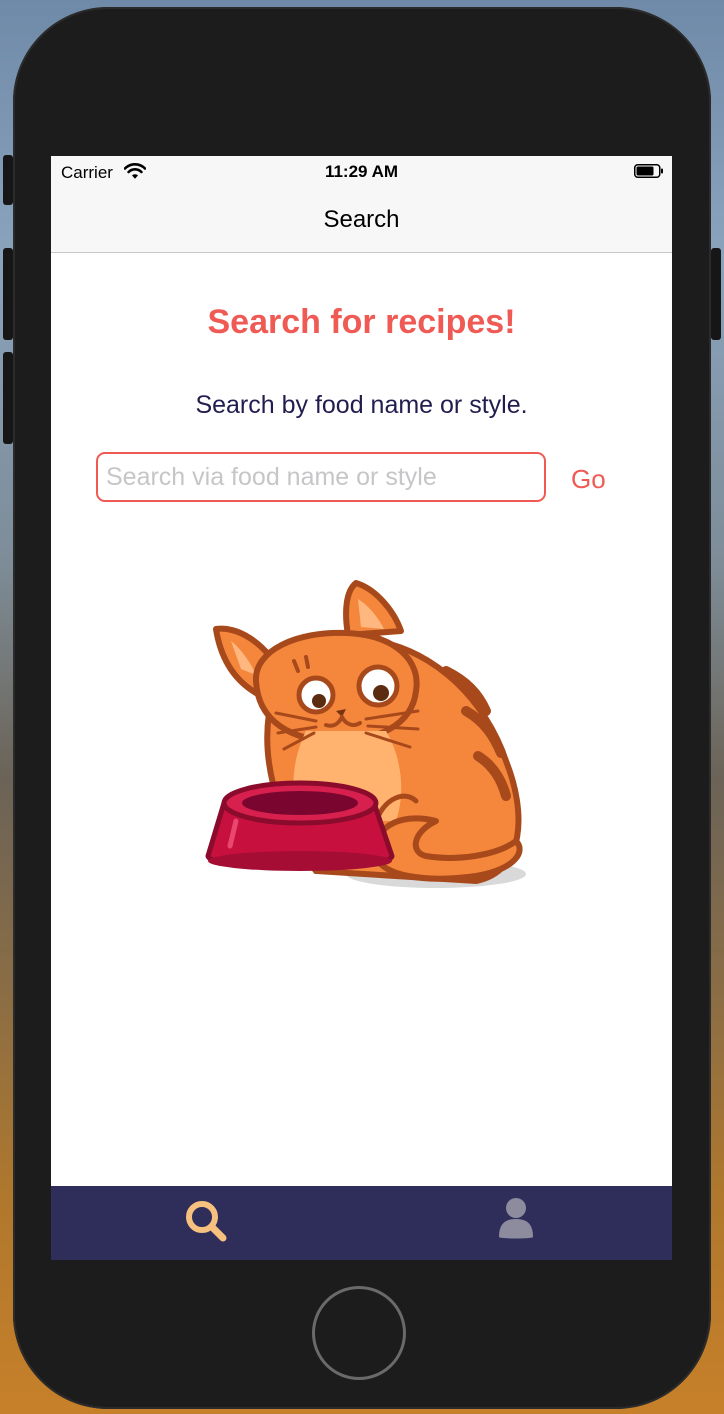 Image resolution: width=724 pixels, height=1414 pixels. I want to click on home-button, so click(359, 1333).